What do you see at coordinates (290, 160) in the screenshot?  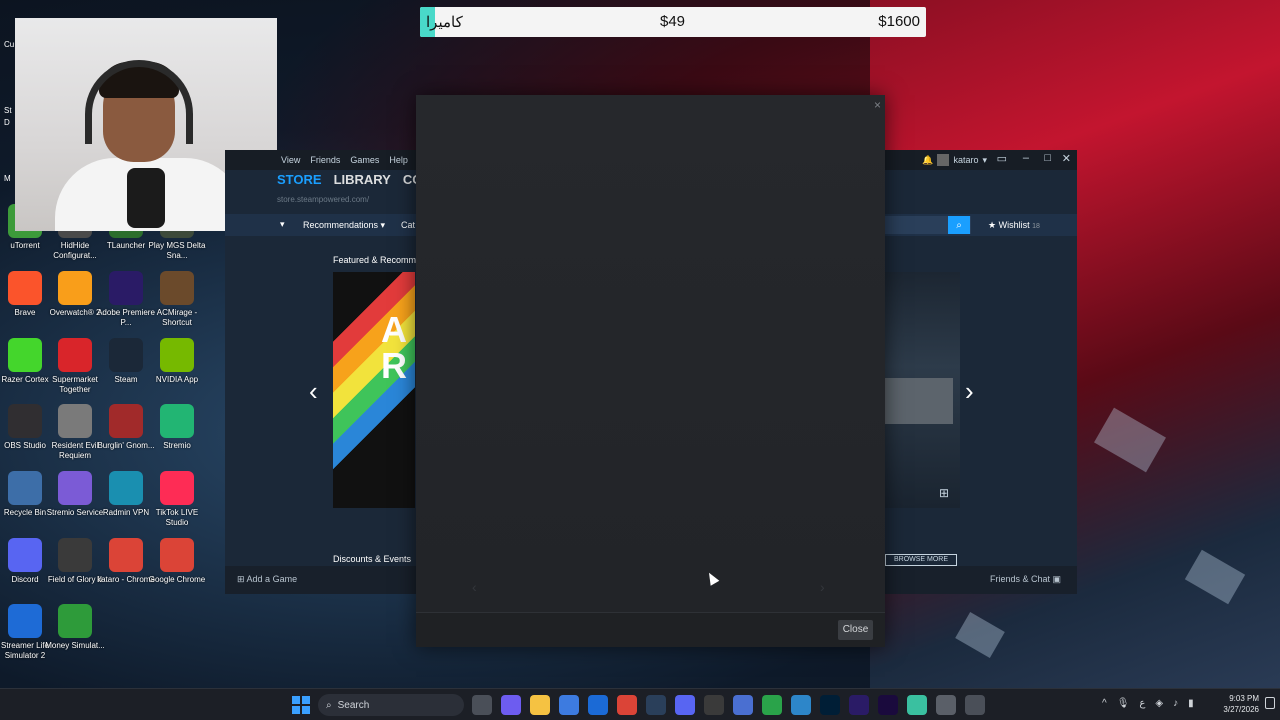 I see `menu-view: View` at bounding box center [290, 160].